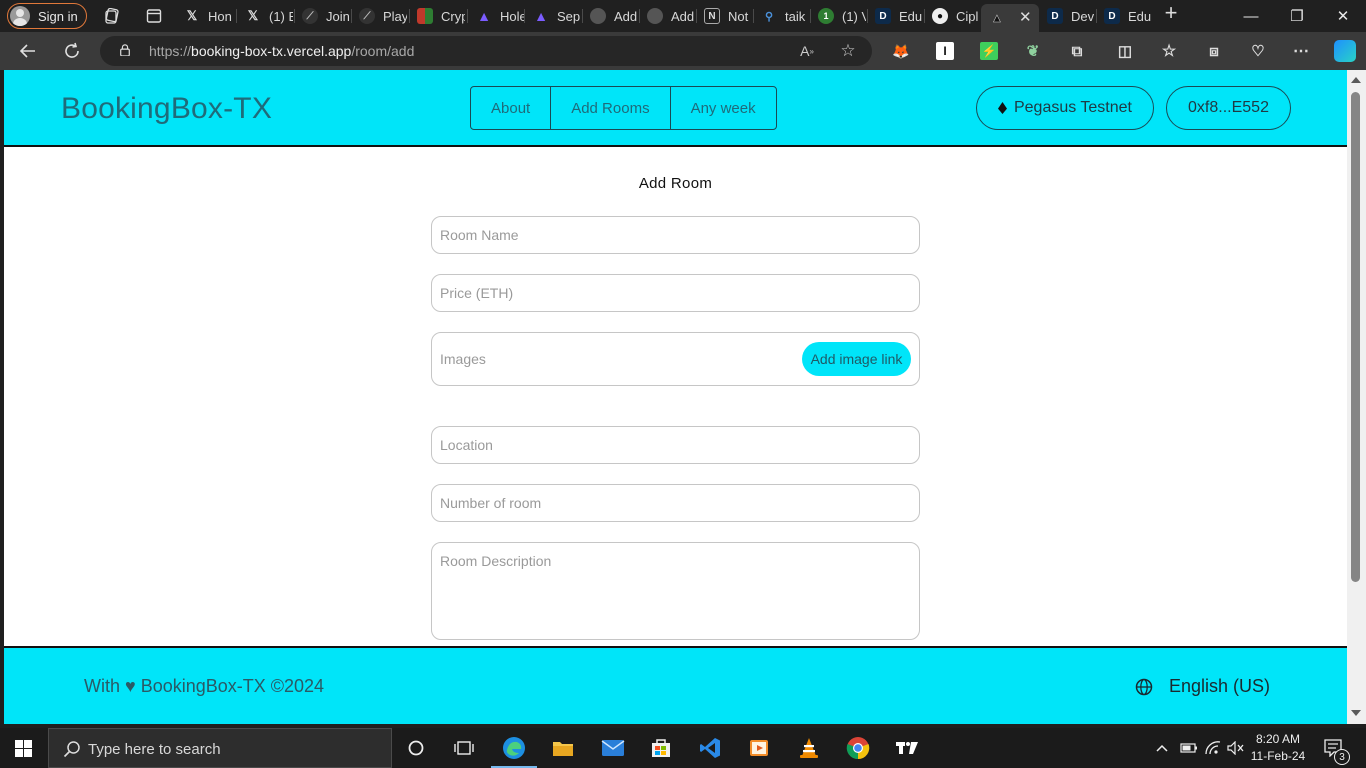  What do you see at coordinates (619, 359) in the screenshot?
I see `images-input` at bounding box center [619, 359].